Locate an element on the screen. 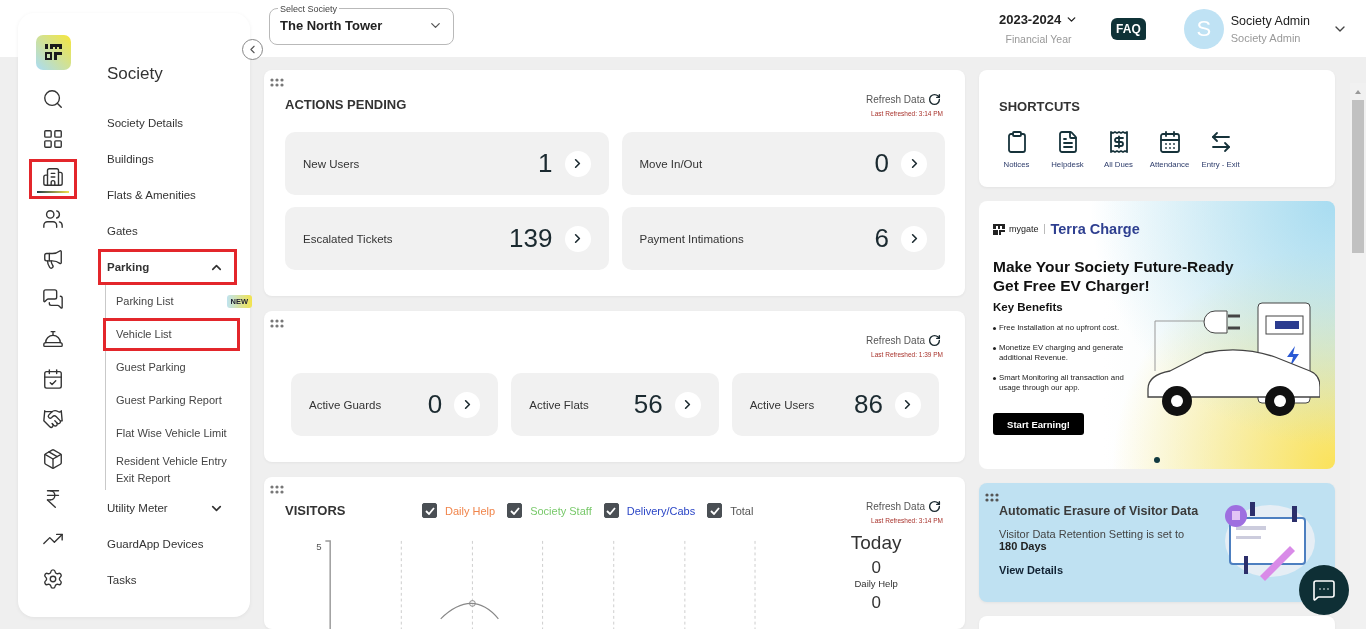 The image size is (1366, 629). menu-item: Buildings is located at coordinates (167, 159).